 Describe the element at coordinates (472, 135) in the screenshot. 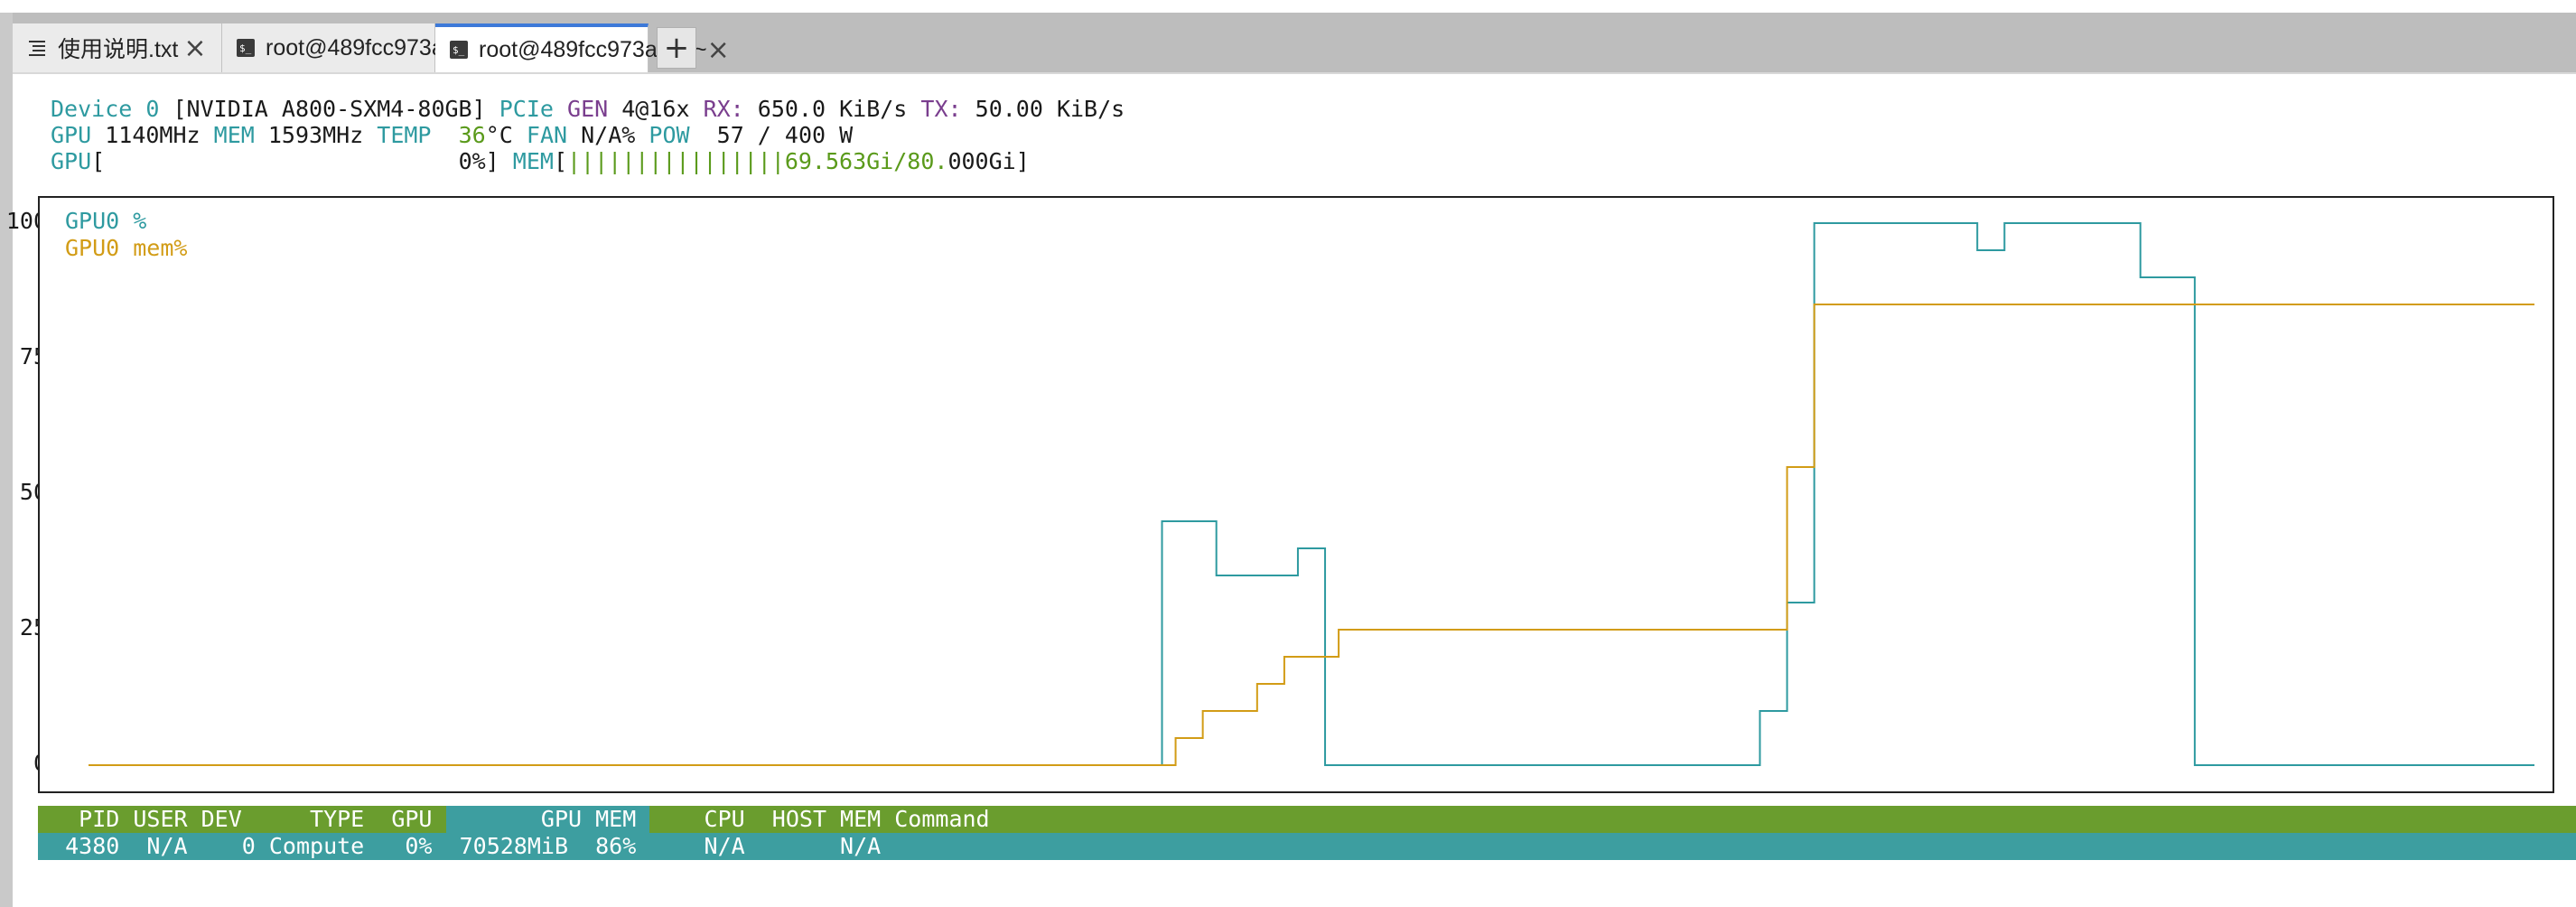

I see `temp-value: 36` at that location.